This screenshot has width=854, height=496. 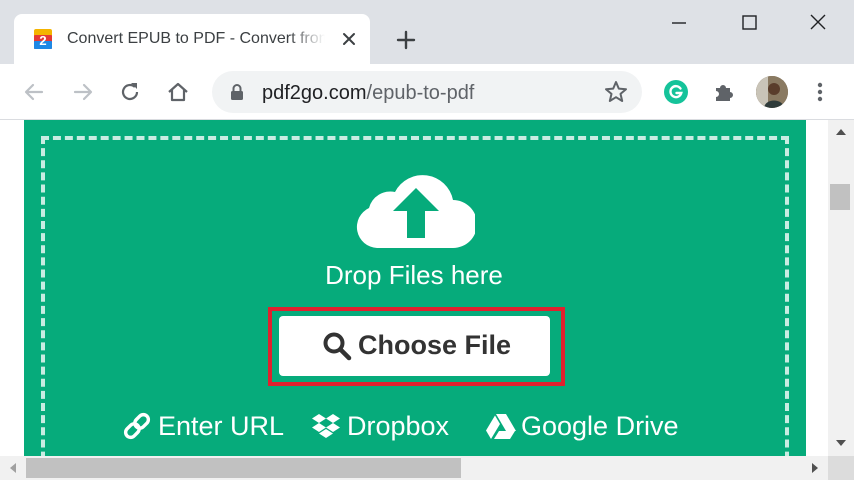 I want to click on enter-url-link: Enter URL, so click(x=221, y=426).